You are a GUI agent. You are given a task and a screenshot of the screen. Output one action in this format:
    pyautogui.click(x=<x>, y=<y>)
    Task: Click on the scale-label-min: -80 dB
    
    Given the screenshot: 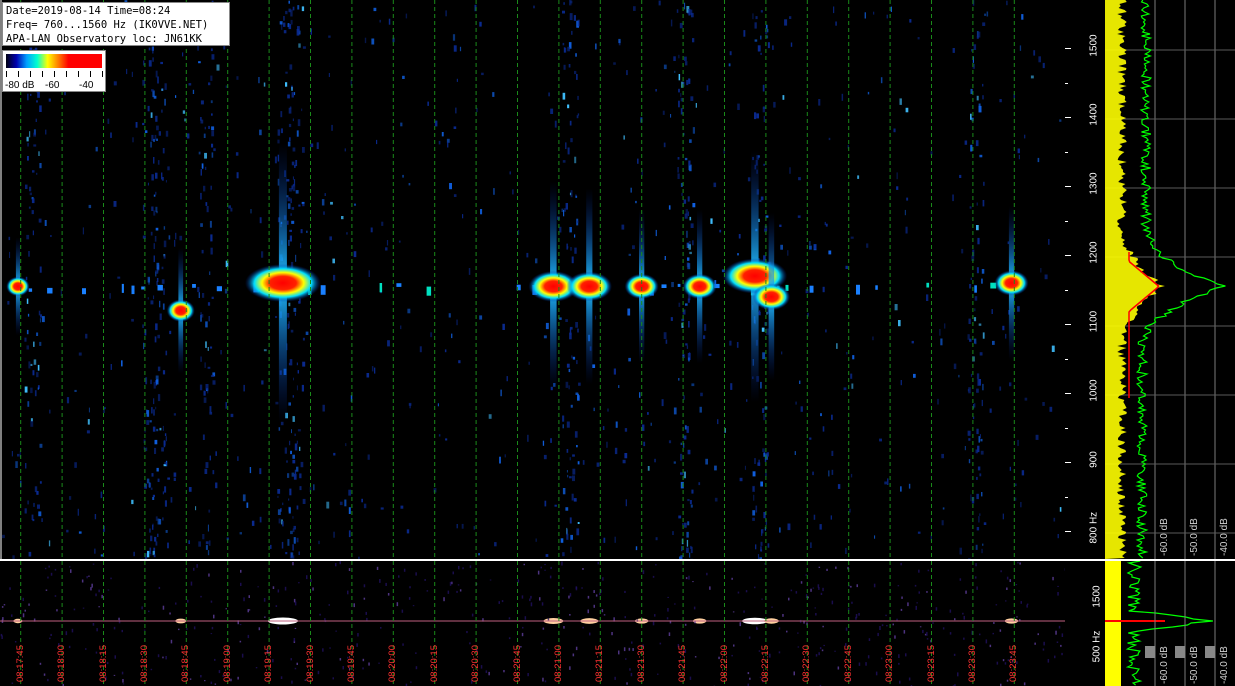 What is the action you would take?
    pyautogui.click(x=20, y=85)
    